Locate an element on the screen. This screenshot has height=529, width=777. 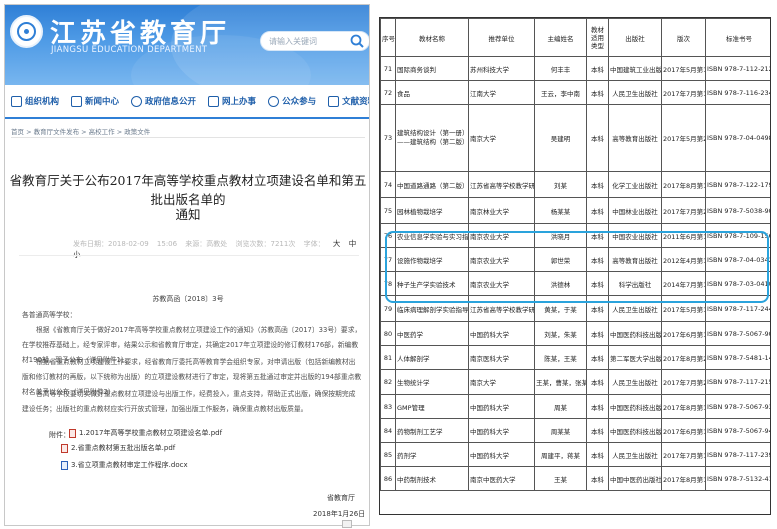
table-cell: 2017年5月第2版 is located at coordinates (683, 138).